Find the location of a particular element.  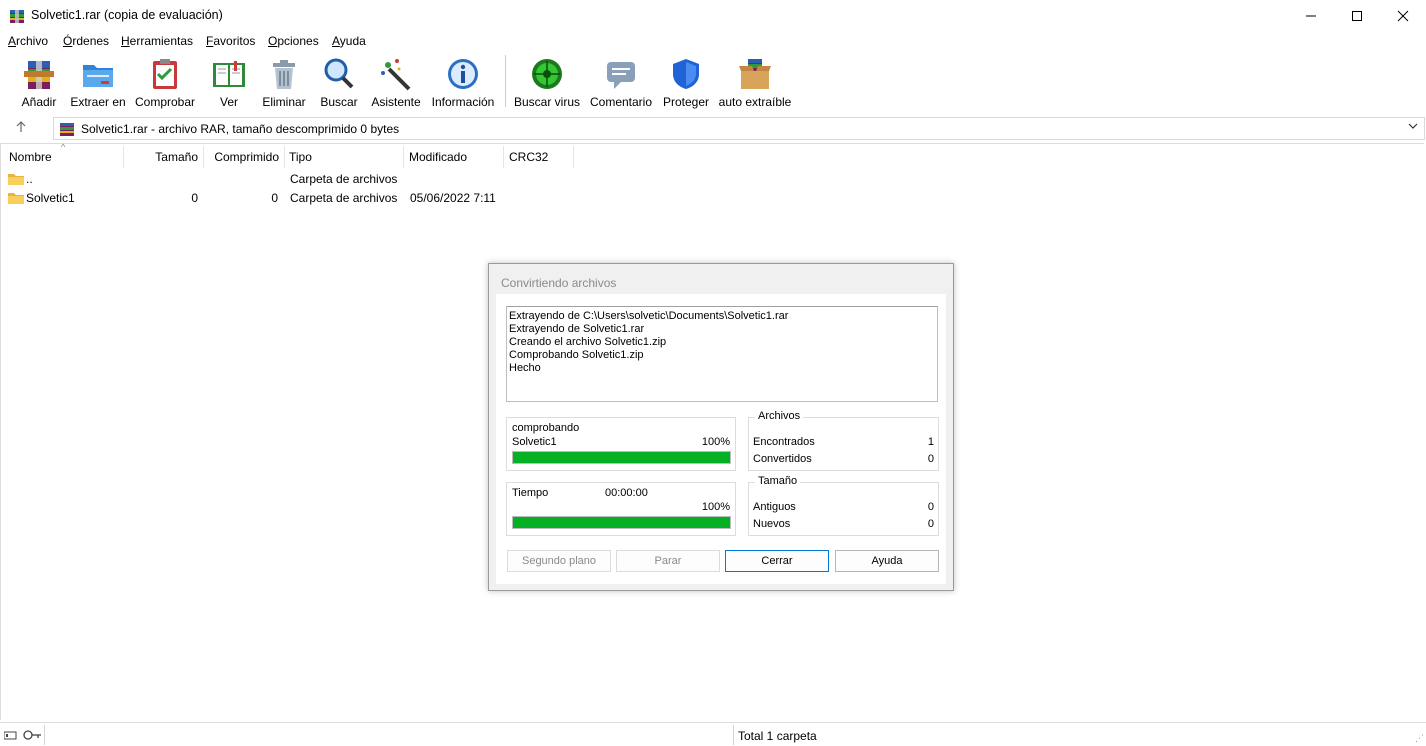

toolbar-sfx-button: auto extraíble is located at coordinates (755, 83).